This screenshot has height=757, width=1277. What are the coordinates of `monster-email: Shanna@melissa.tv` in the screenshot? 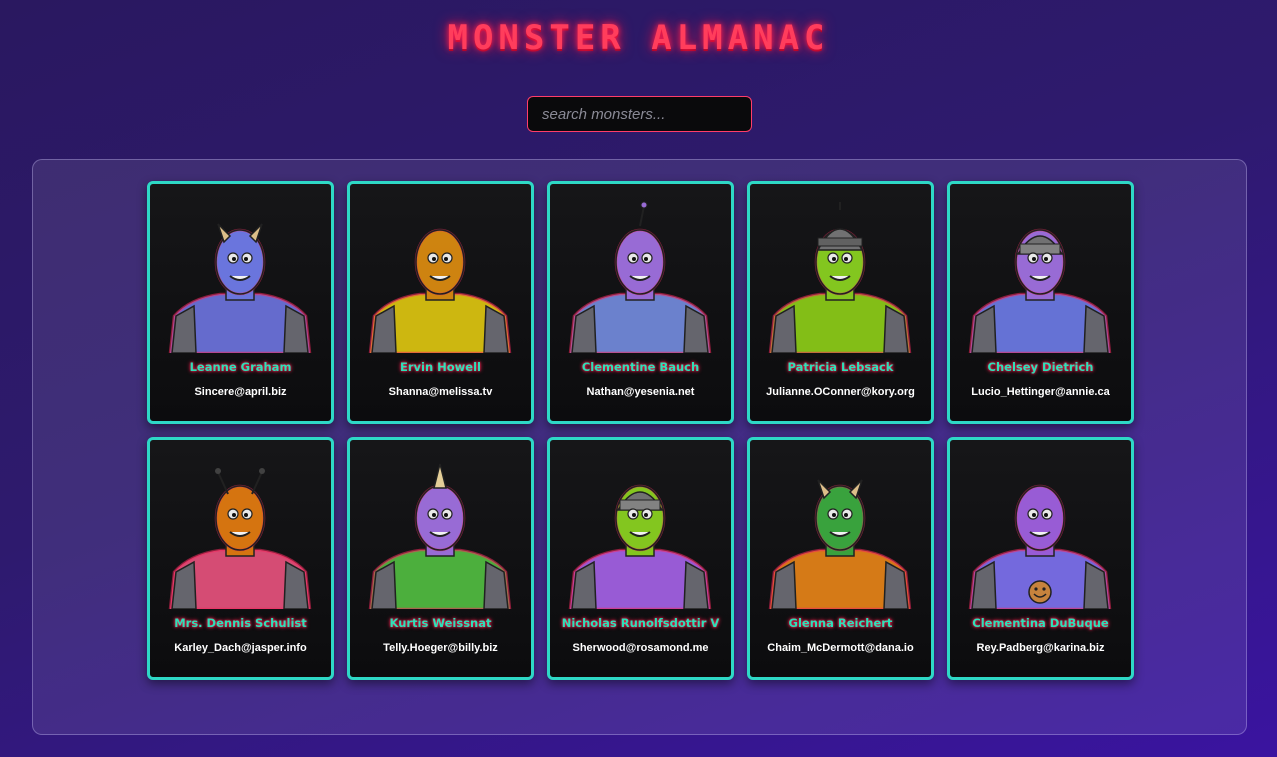 It's located at (440, 392).